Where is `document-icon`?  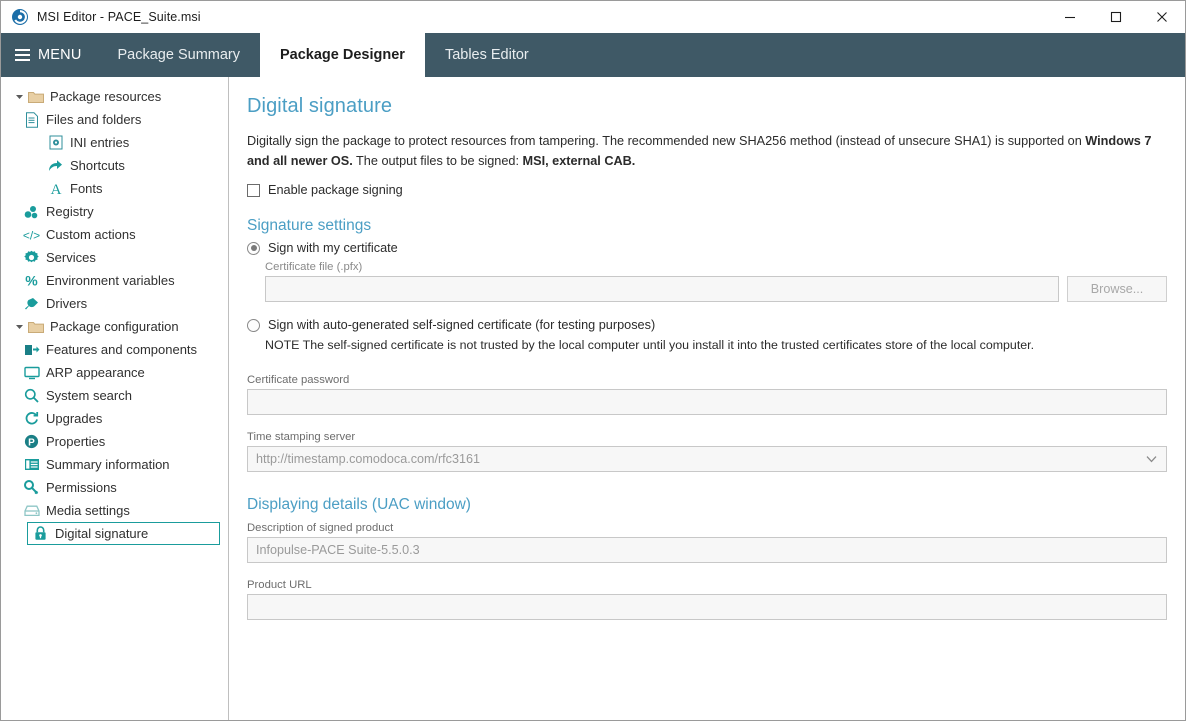 document-icon is located at coordinates (31, 119).